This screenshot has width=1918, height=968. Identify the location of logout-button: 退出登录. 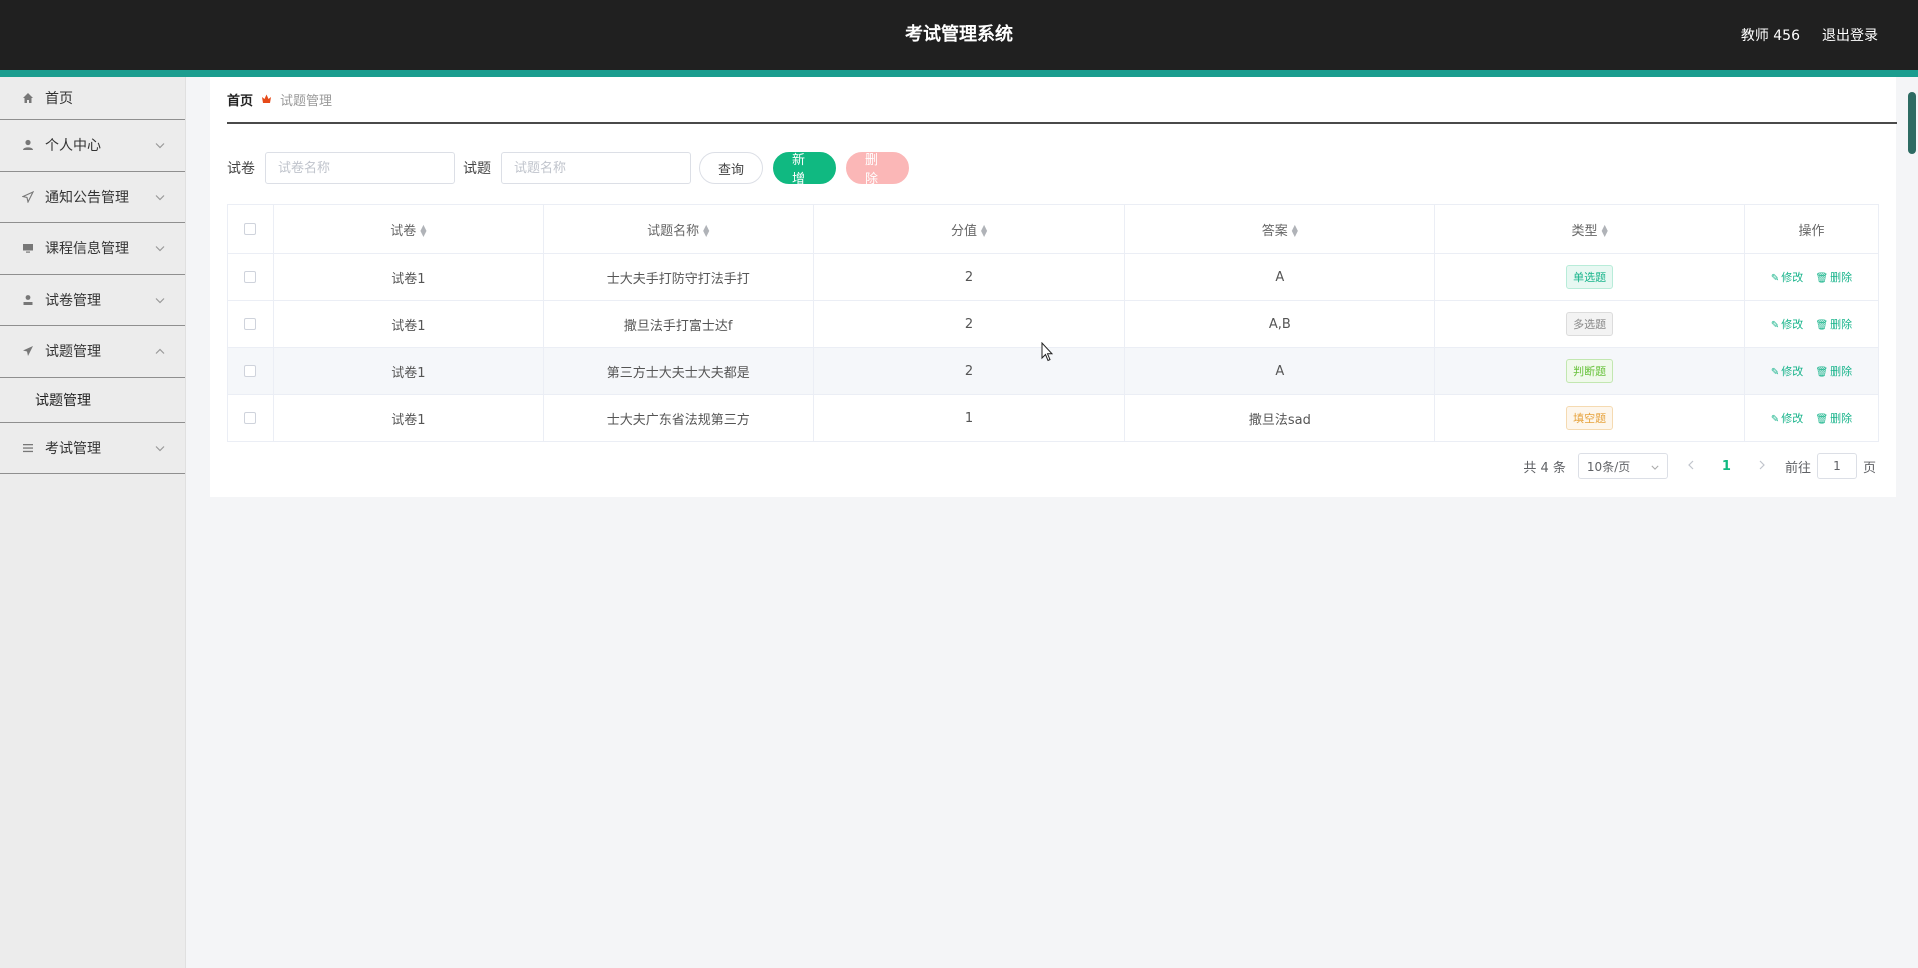
(1850, 35).